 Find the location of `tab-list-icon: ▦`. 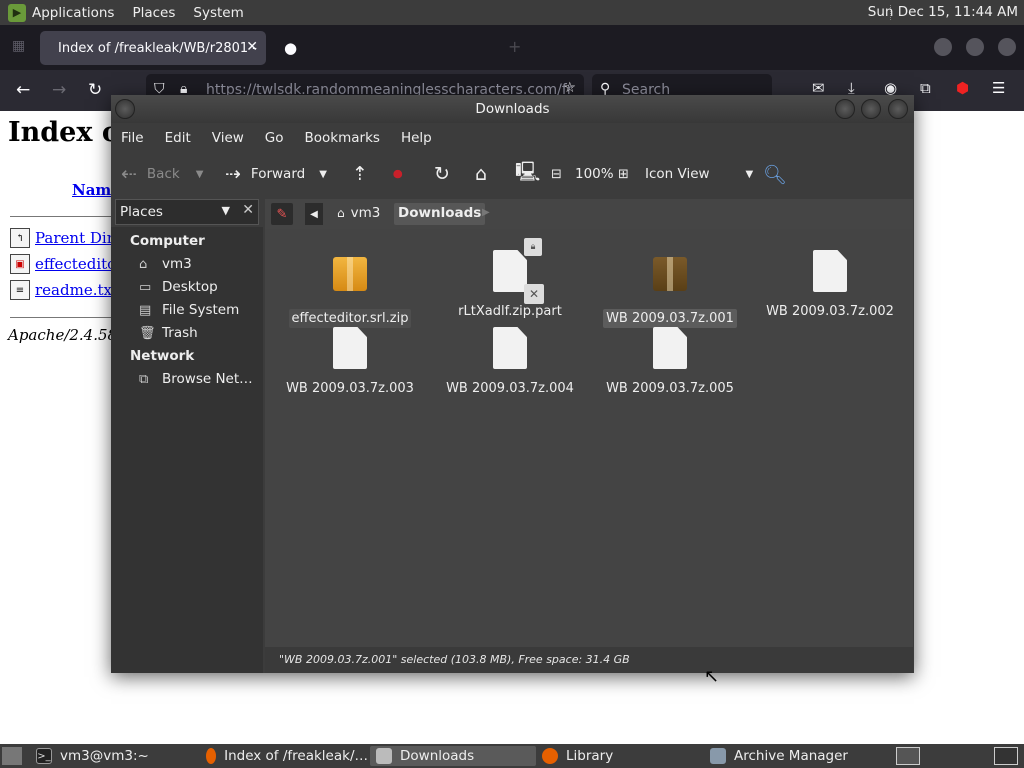

tab-list-icon: ▦ is located at coordinates (18, 46).